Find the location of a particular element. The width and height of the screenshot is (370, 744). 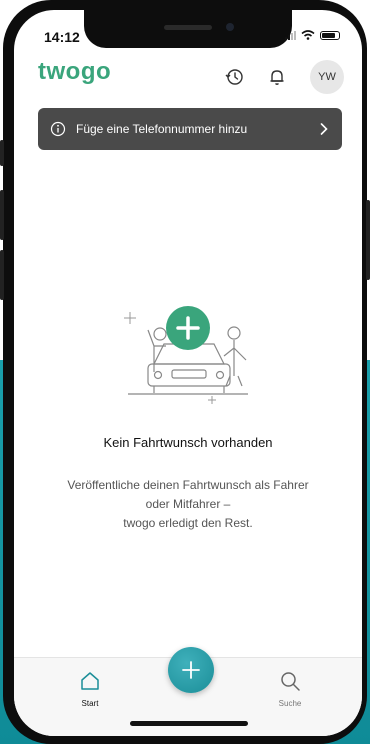

signal-icon is located at coordinates (290, 35).